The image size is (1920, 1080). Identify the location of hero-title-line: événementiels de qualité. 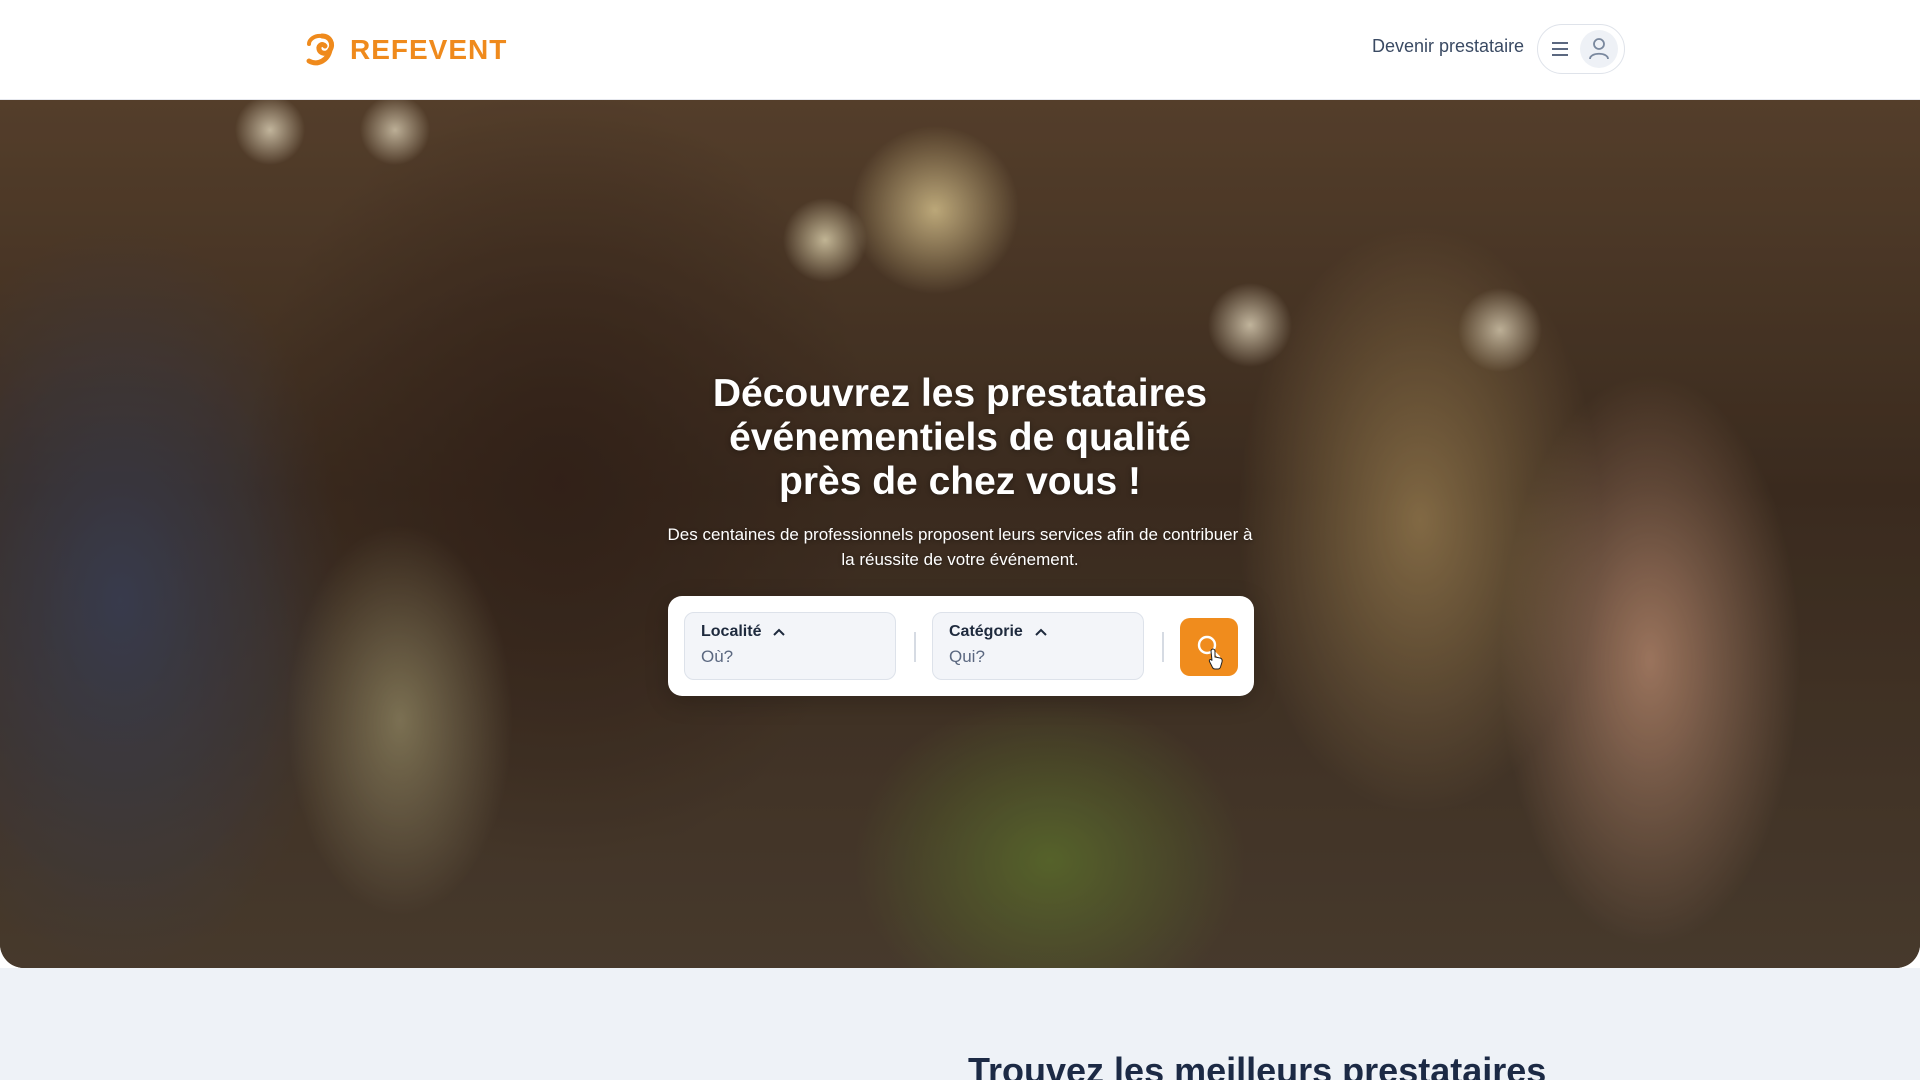
(960, 437).